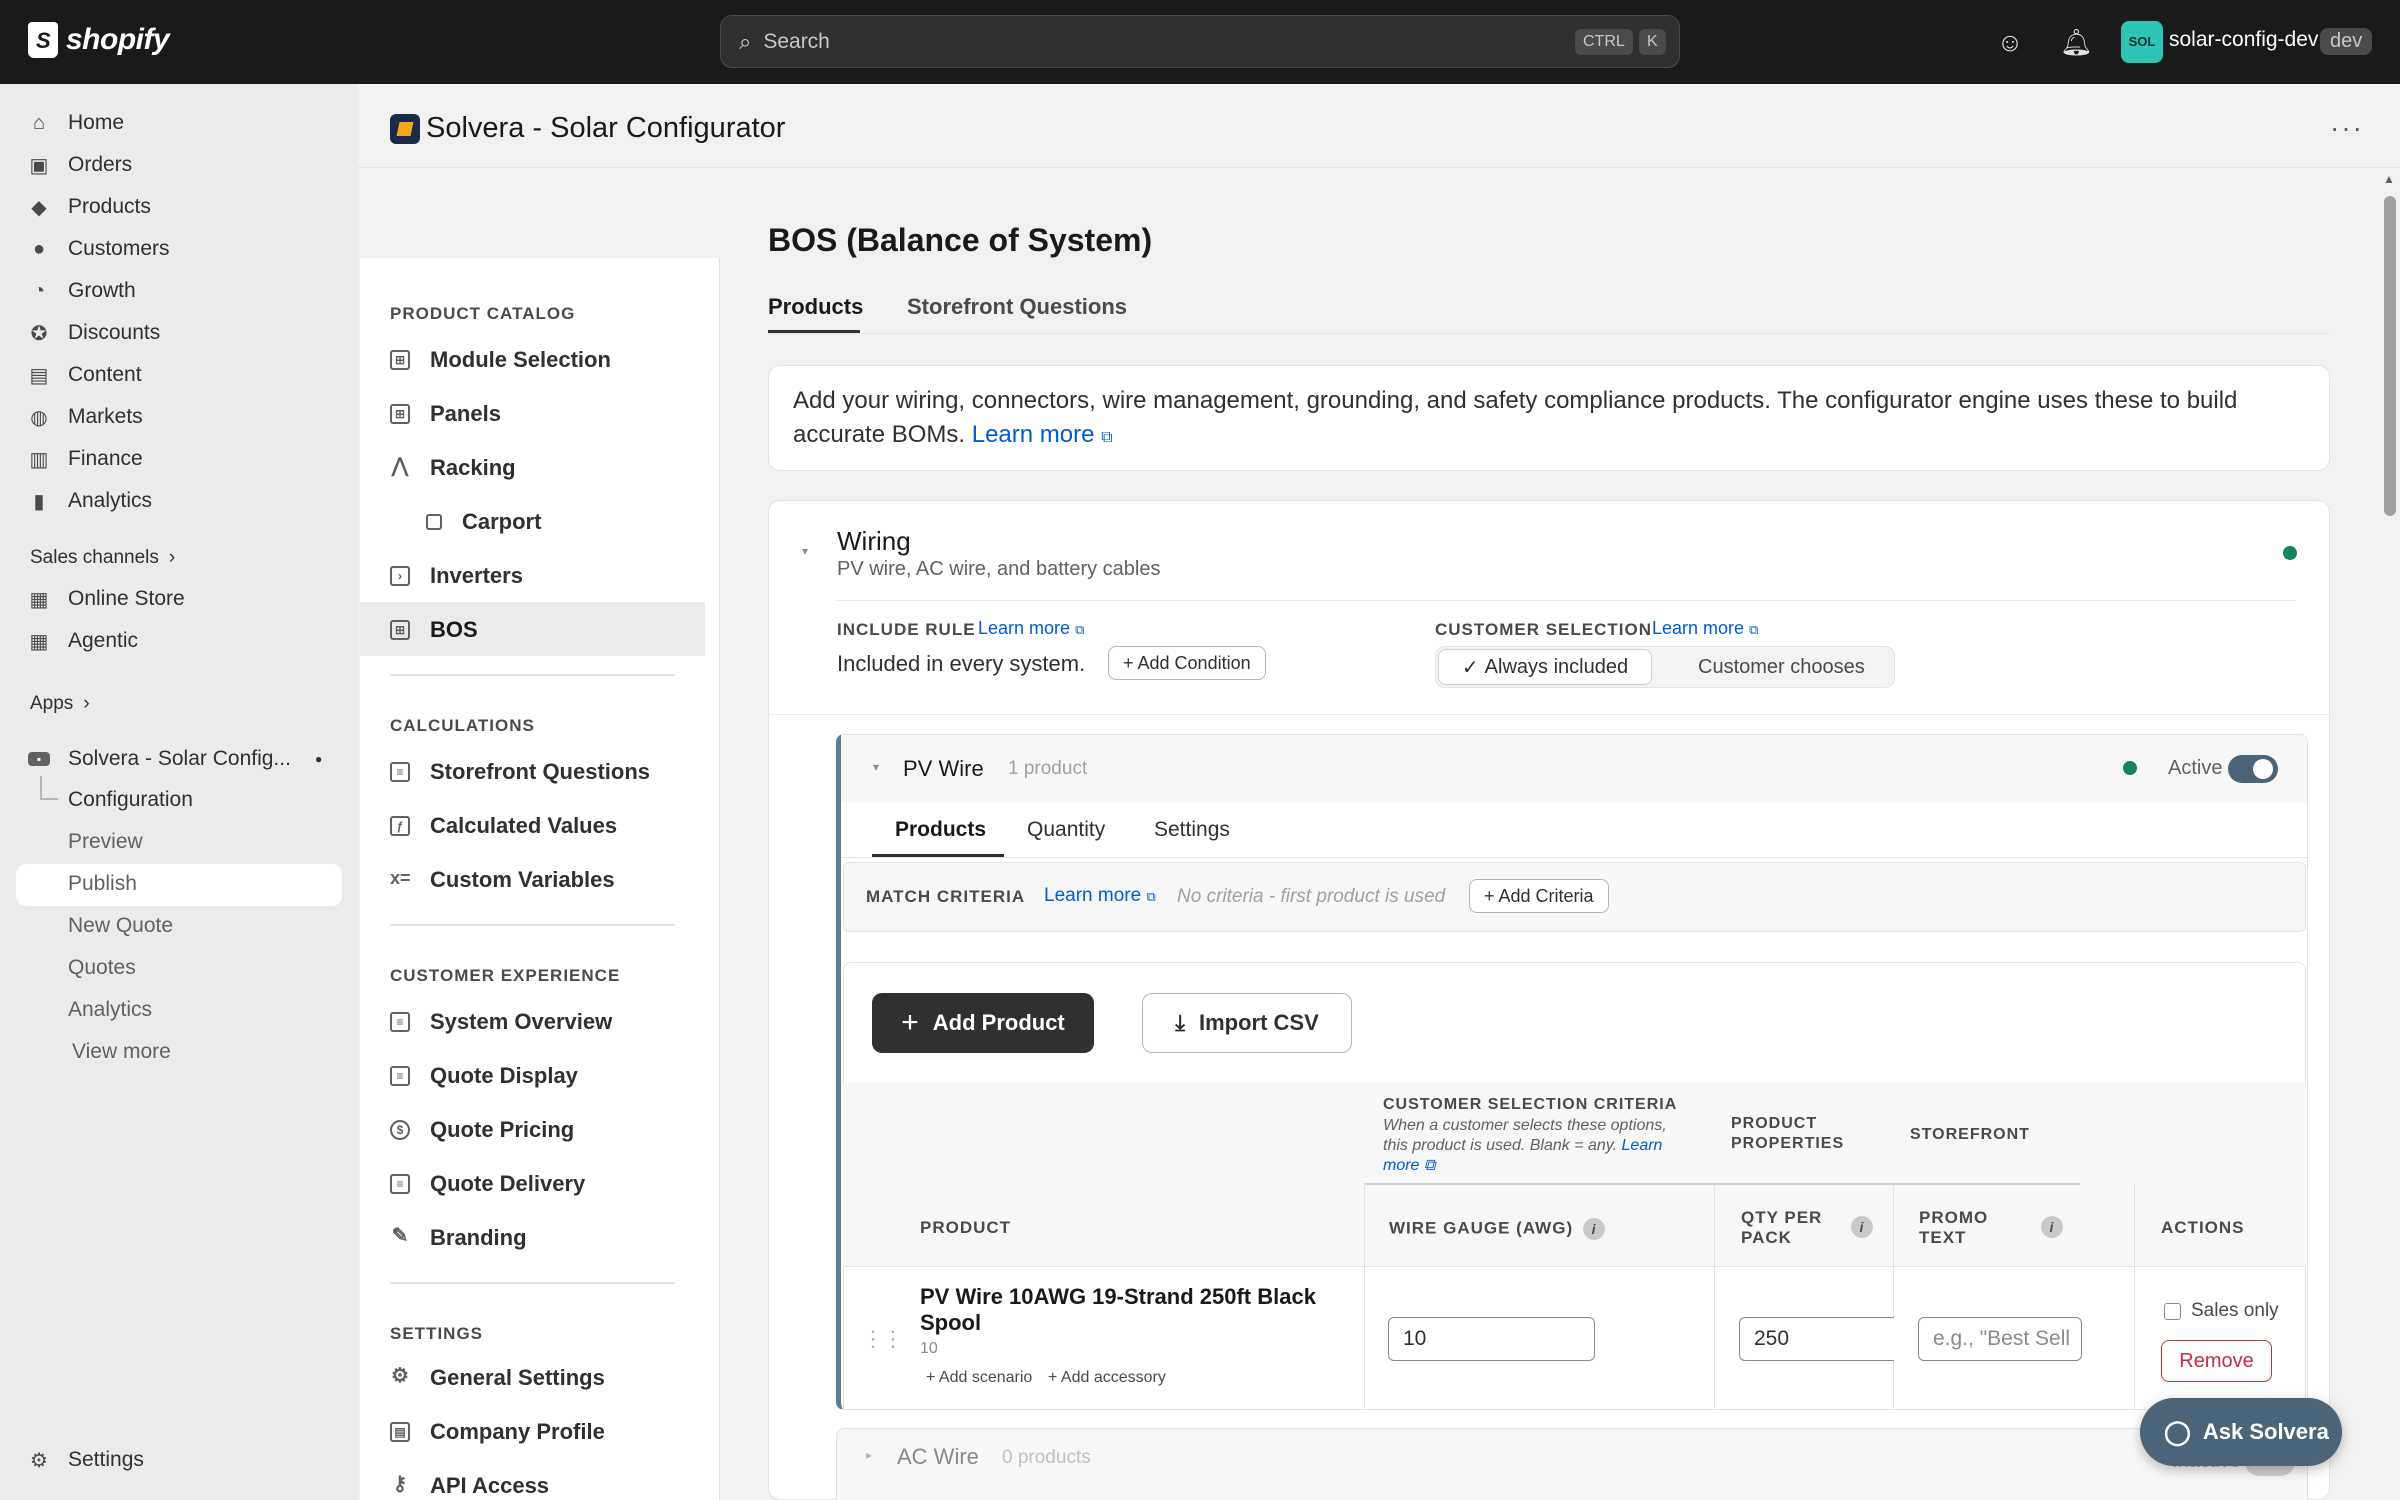 Image resolution: width=2400 pixels, height=1500 pixels. What do you see at coordinates (2076, 42) in the screenshot?
I see `bell-icon: 🔔︎` at bounding box center [2076, 42].